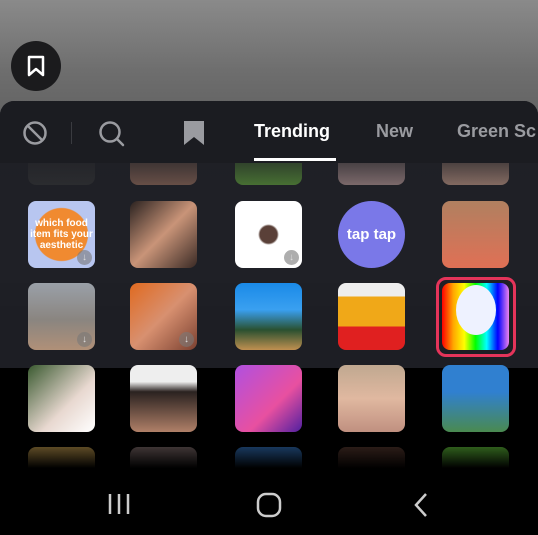  Describe the element at coordinates (269, 175) in the screenshot. I see `grid-top-fade` at that location.